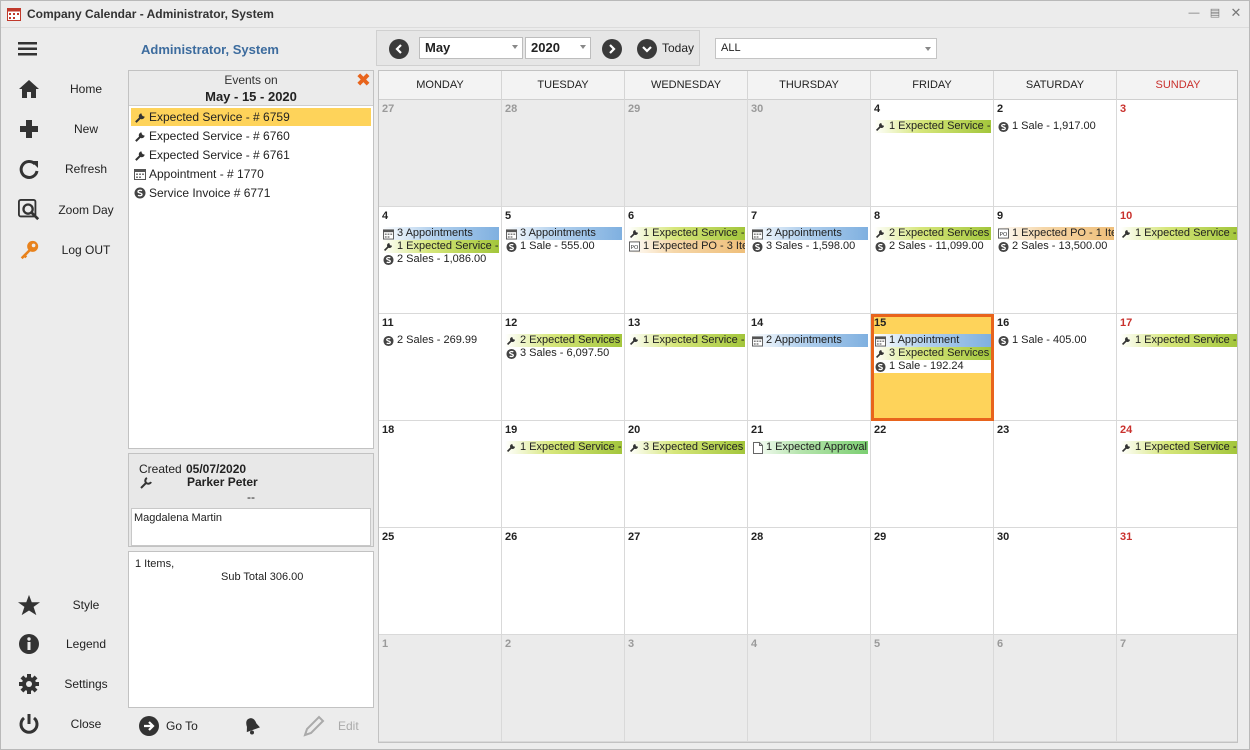  Describe the element at coordinates (563, 688) in the screenshot. I see `calendar-day-cell: 2` at that location.